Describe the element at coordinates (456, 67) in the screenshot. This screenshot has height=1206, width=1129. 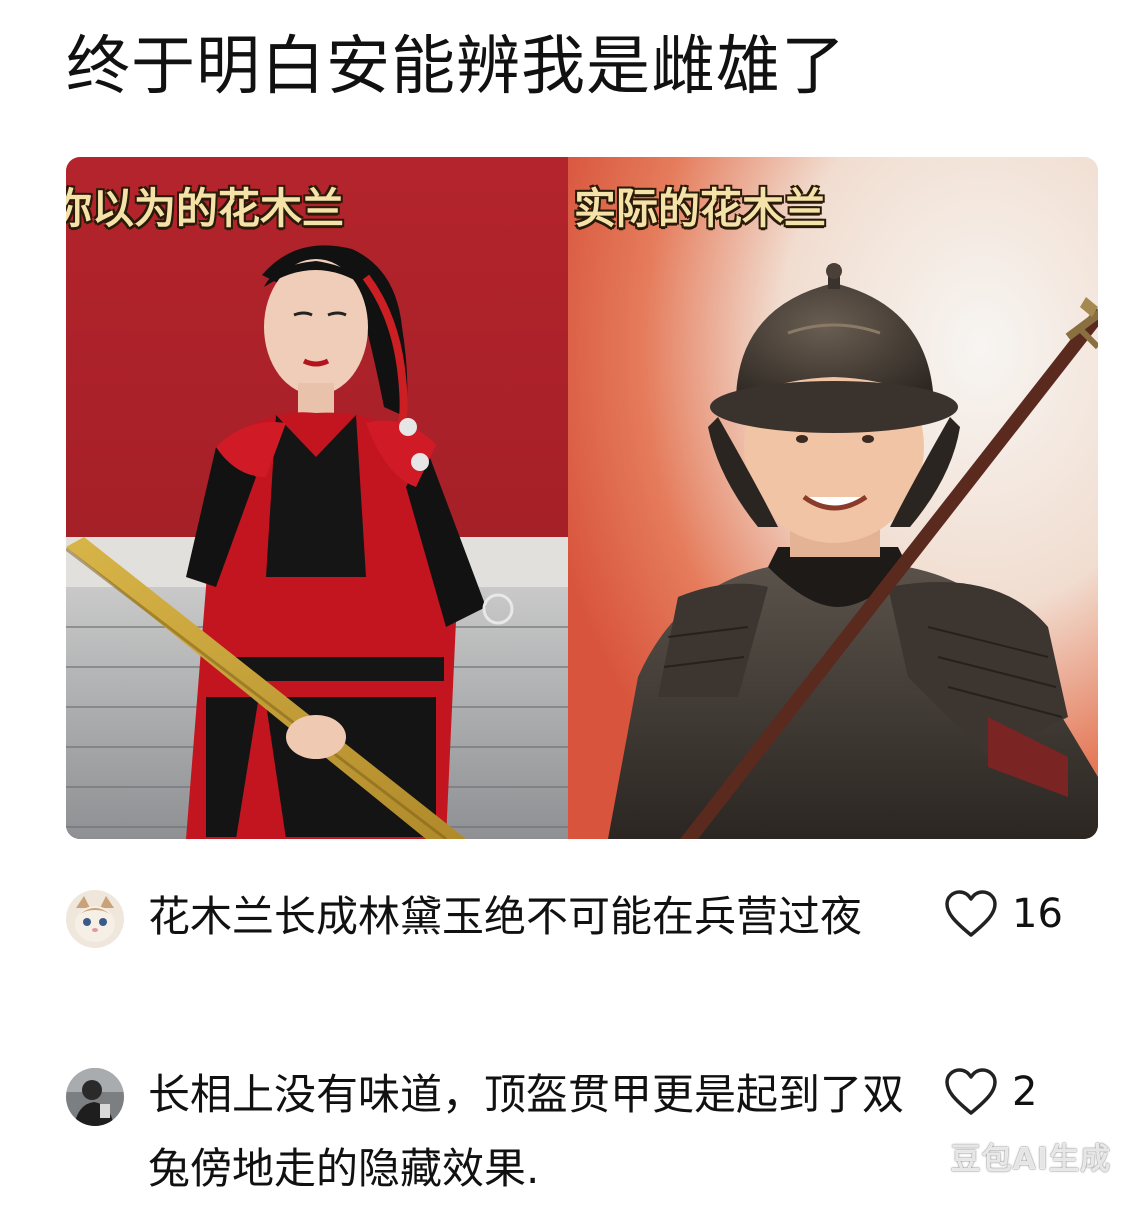
I see `post-title: 终于明白安能辨我是雌雄了` at that location.